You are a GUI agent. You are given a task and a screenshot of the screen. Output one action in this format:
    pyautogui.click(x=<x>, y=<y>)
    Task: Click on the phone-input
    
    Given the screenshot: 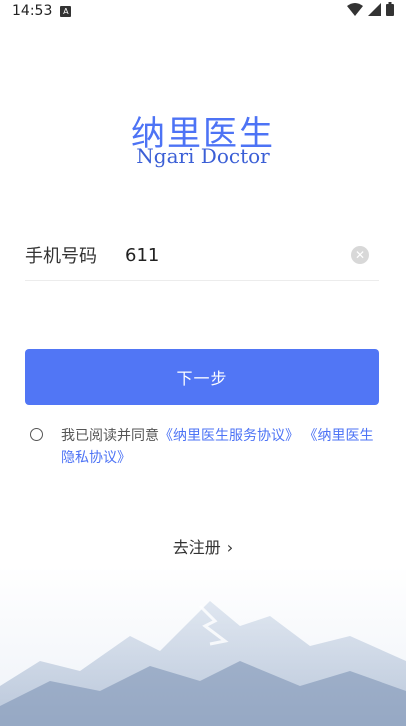 What is the action you would take?
    pyautogui.click(x=238, y=255)
    